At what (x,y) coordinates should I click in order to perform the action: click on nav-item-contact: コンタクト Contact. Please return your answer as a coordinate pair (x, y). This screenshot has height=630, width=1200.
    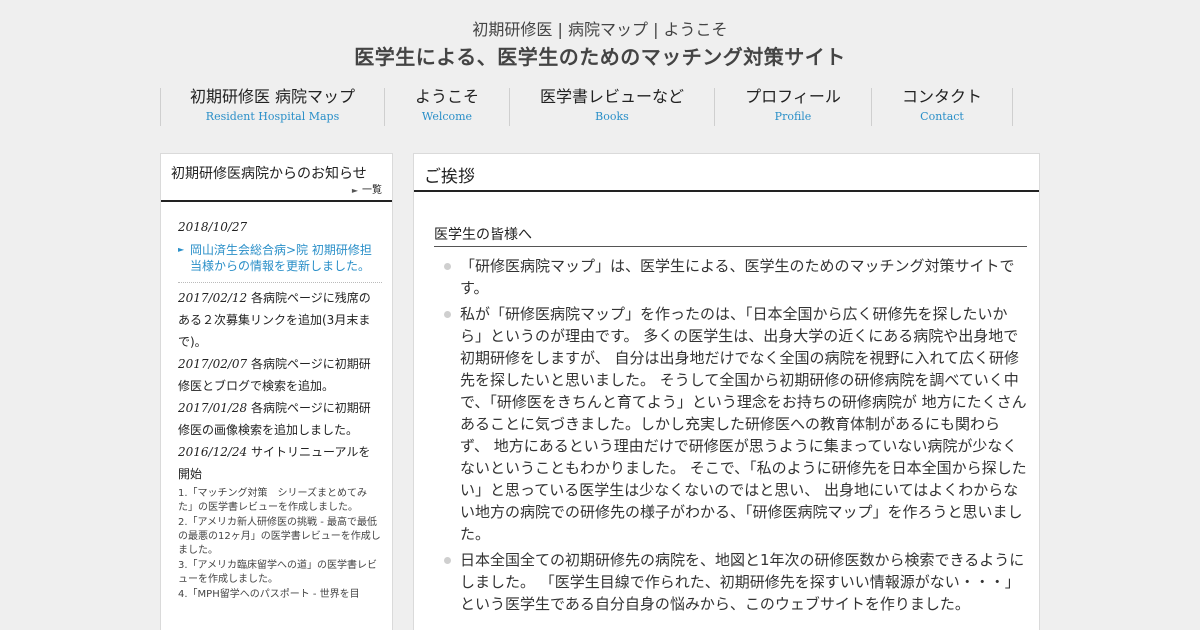
    Looking at the image, I should click on (942, 107).